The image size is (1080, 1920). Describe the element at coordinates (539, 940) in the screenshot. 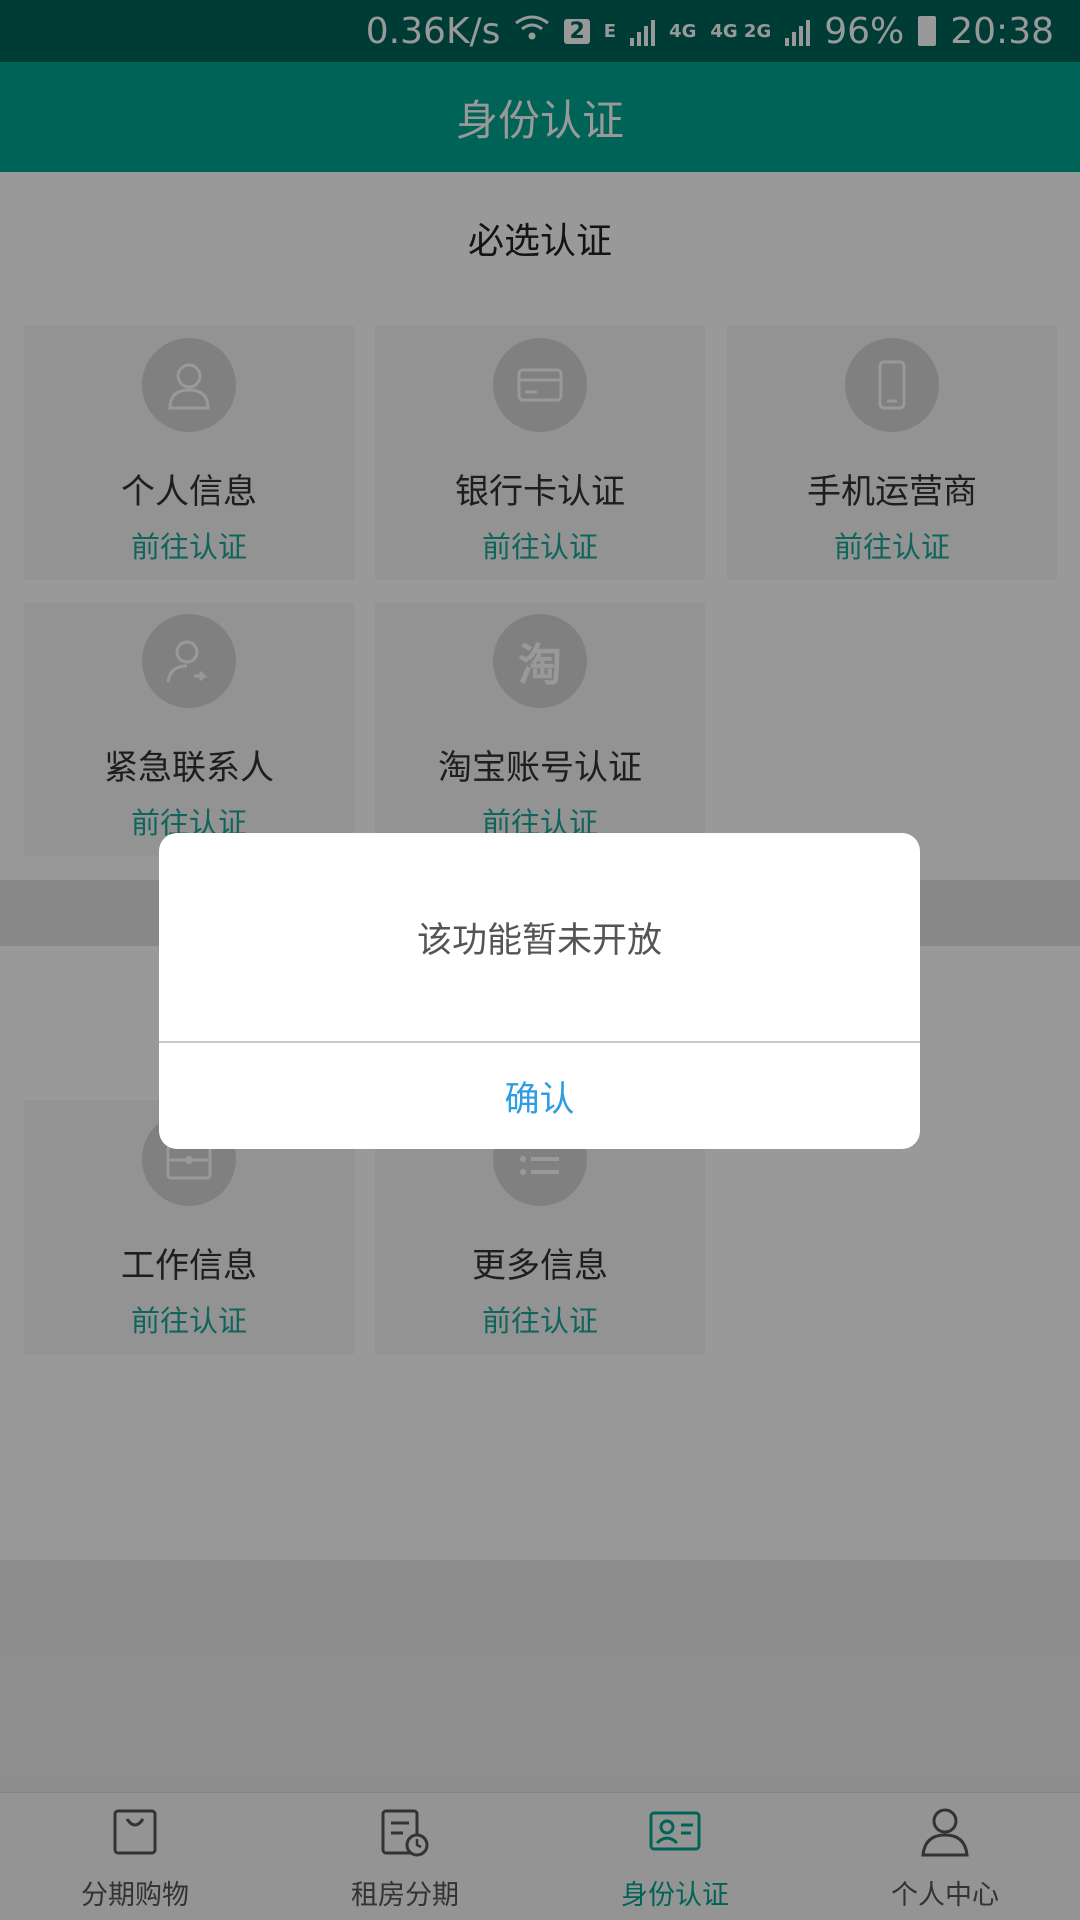

I see `dialog-message: 该功能暂未开放` at that location.